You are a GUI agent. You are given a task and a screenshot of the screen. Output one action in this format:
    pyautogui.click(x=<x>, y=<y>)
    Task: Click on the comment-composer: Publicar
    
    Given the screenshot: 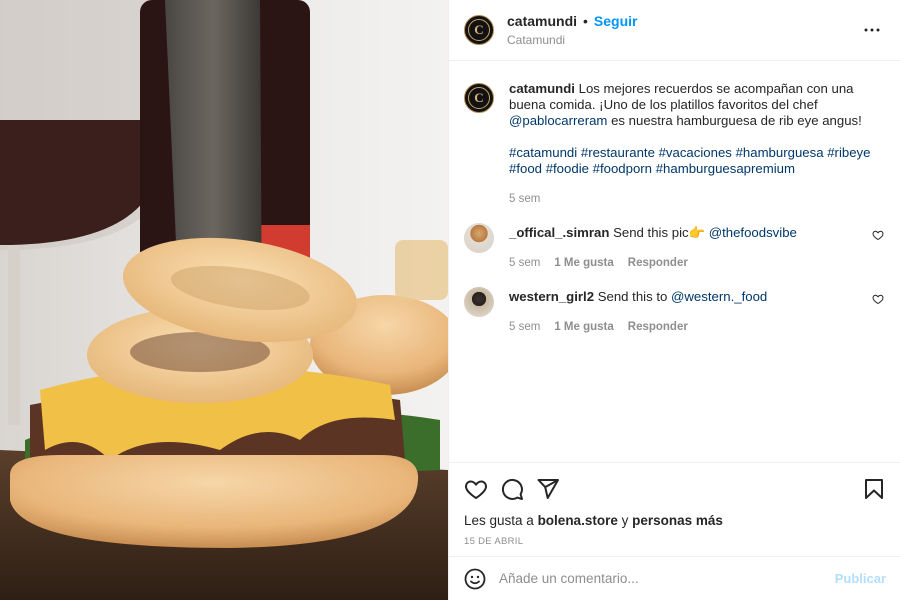 What is the action you would take?
    pyautogui.click(x=674, y=578)
    